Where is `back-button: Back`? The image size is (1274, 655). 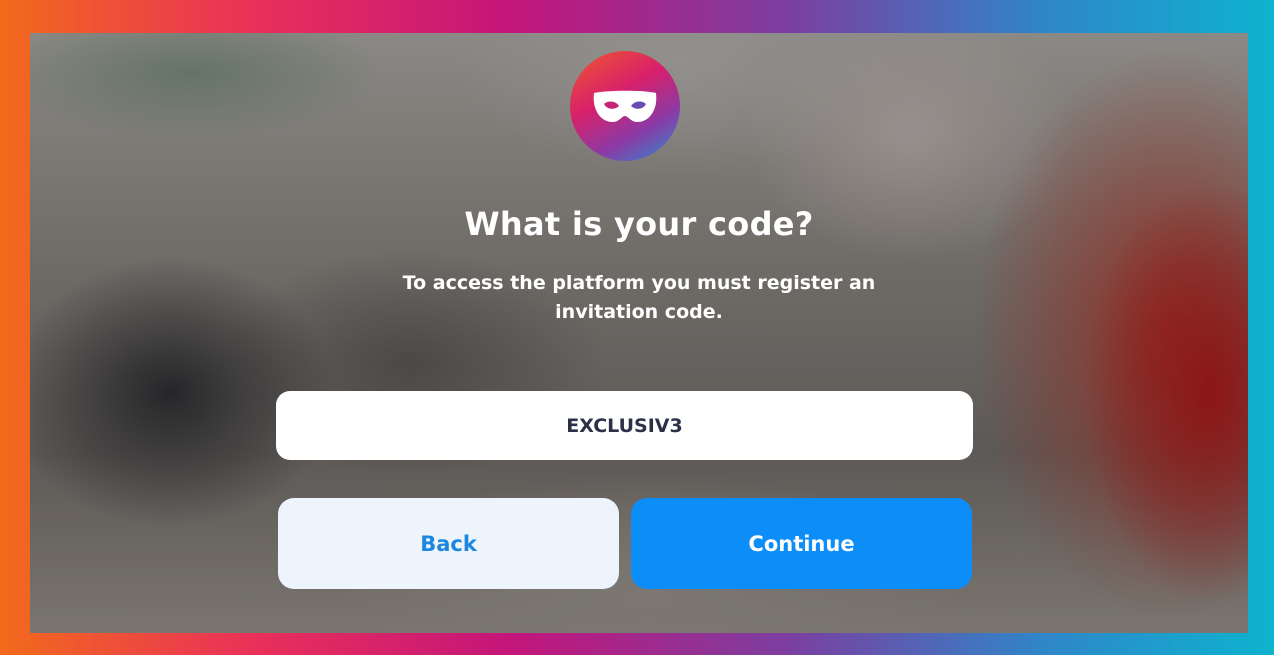 back-button: Back is located at coordinates (448, 543).